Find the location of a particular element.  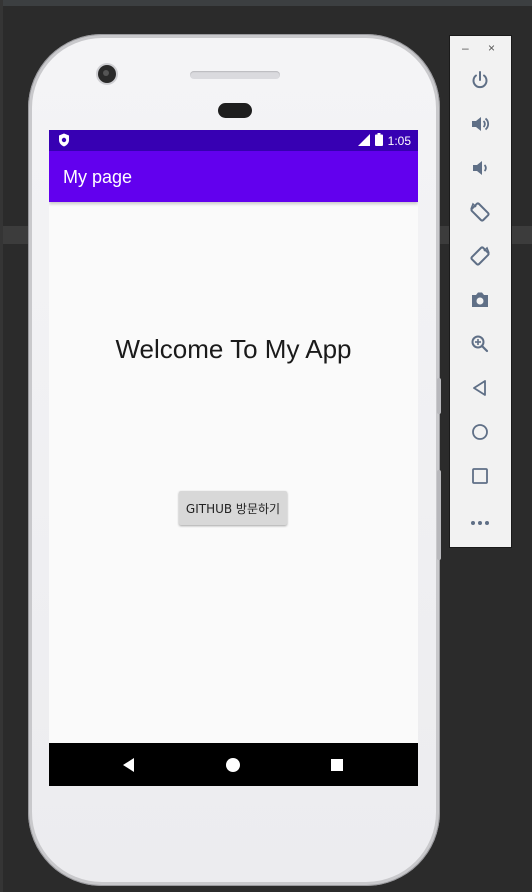

shield-icon is located at coordinates (64, 142).